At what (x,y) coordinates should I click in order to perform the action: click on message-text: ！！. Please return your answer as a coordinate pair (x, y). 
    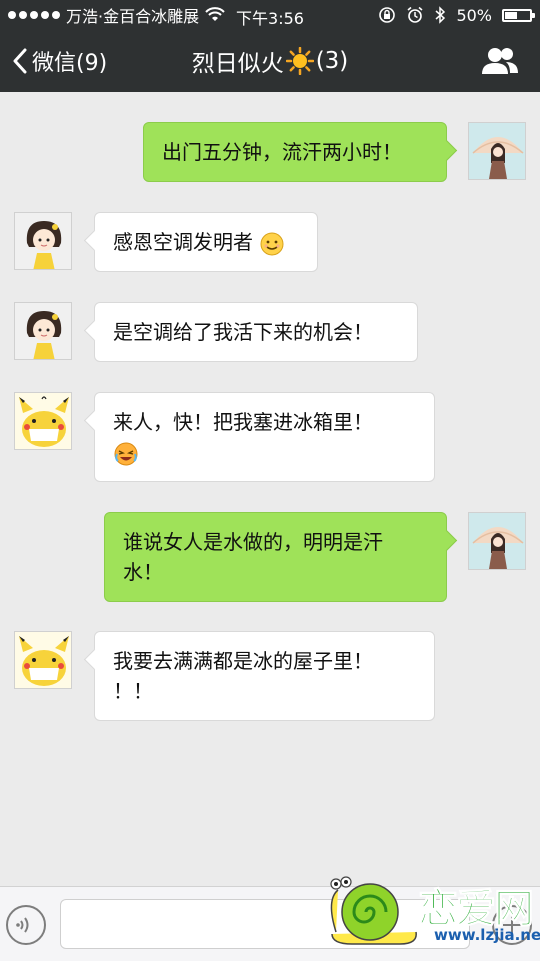
    Looking at the image, I should click on (133, 691).